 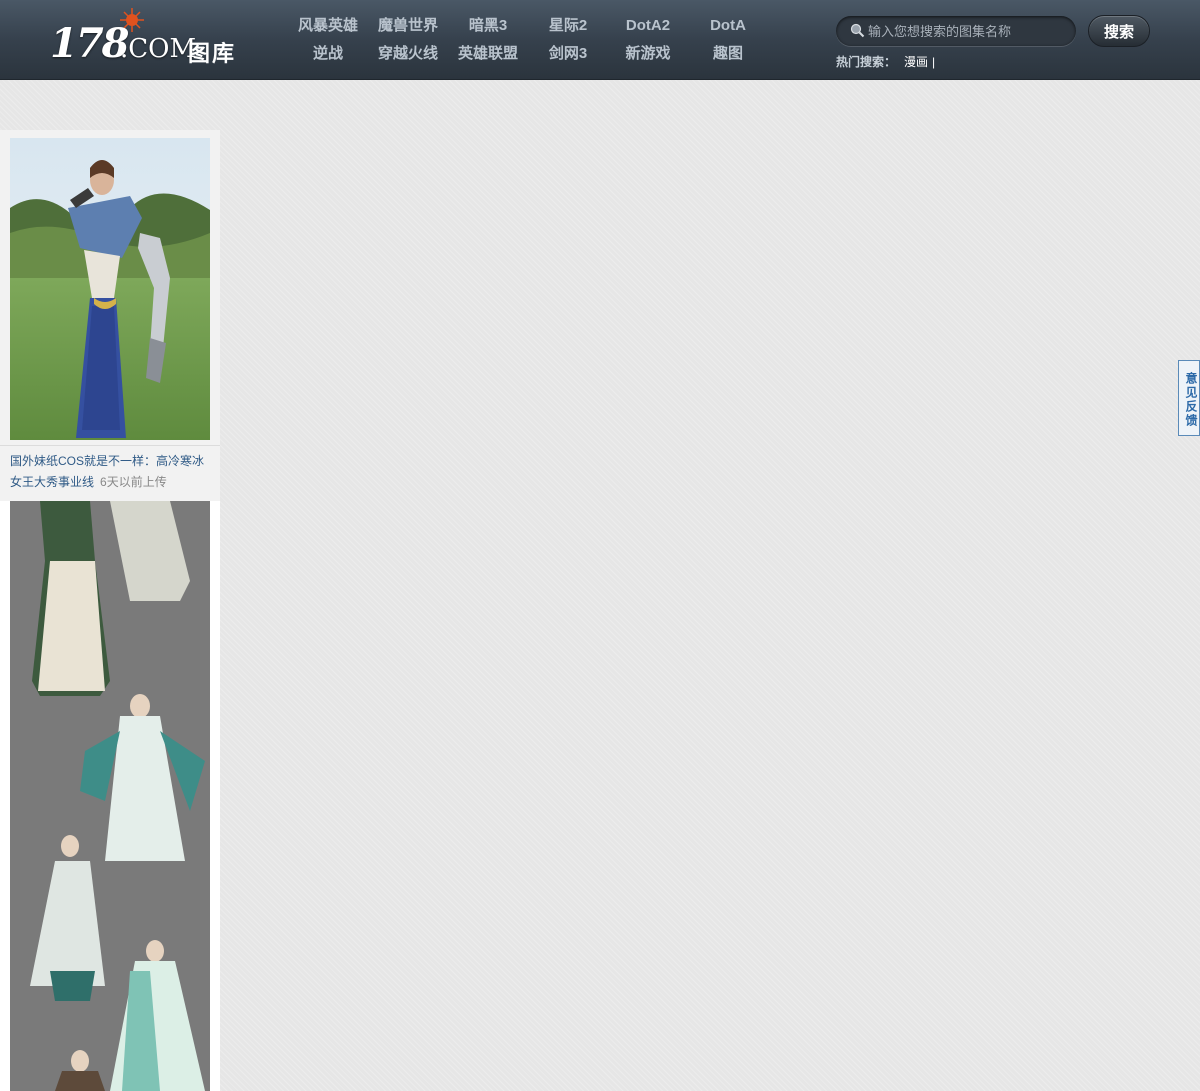 What do you see at coordinates (158, 49) in the screenshot?
I see `logo-domain: .COM` at bounding box center [158, 49].